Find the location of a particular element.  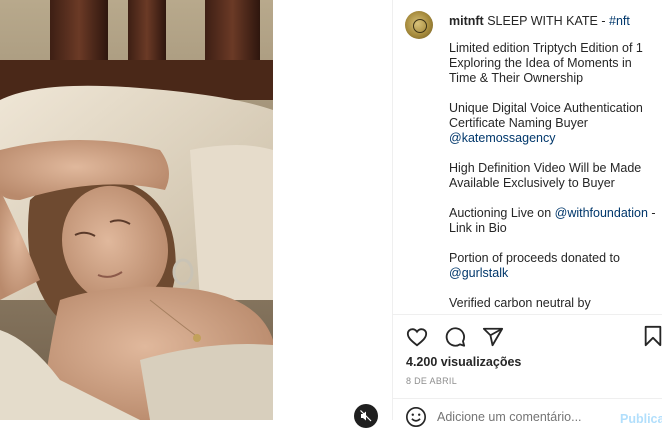

hashtag-link: #nft is located at coordinates (619, 21).